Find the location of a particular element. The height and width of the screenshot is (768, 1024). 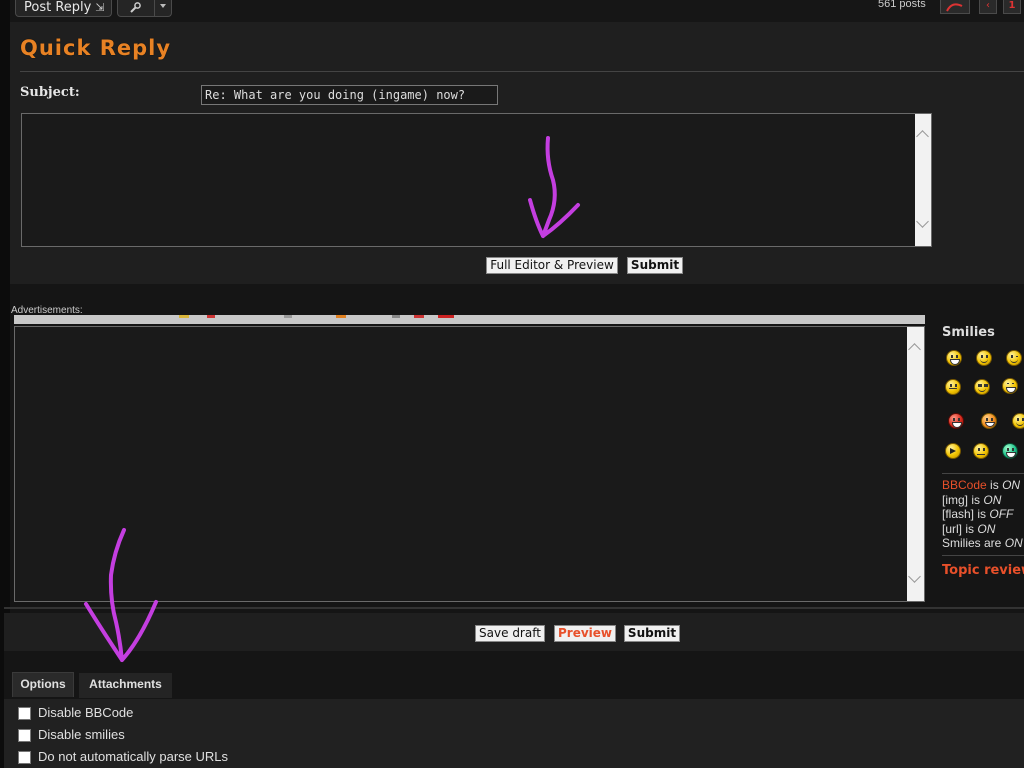

evil-icon is located at coordinates (956, 421).